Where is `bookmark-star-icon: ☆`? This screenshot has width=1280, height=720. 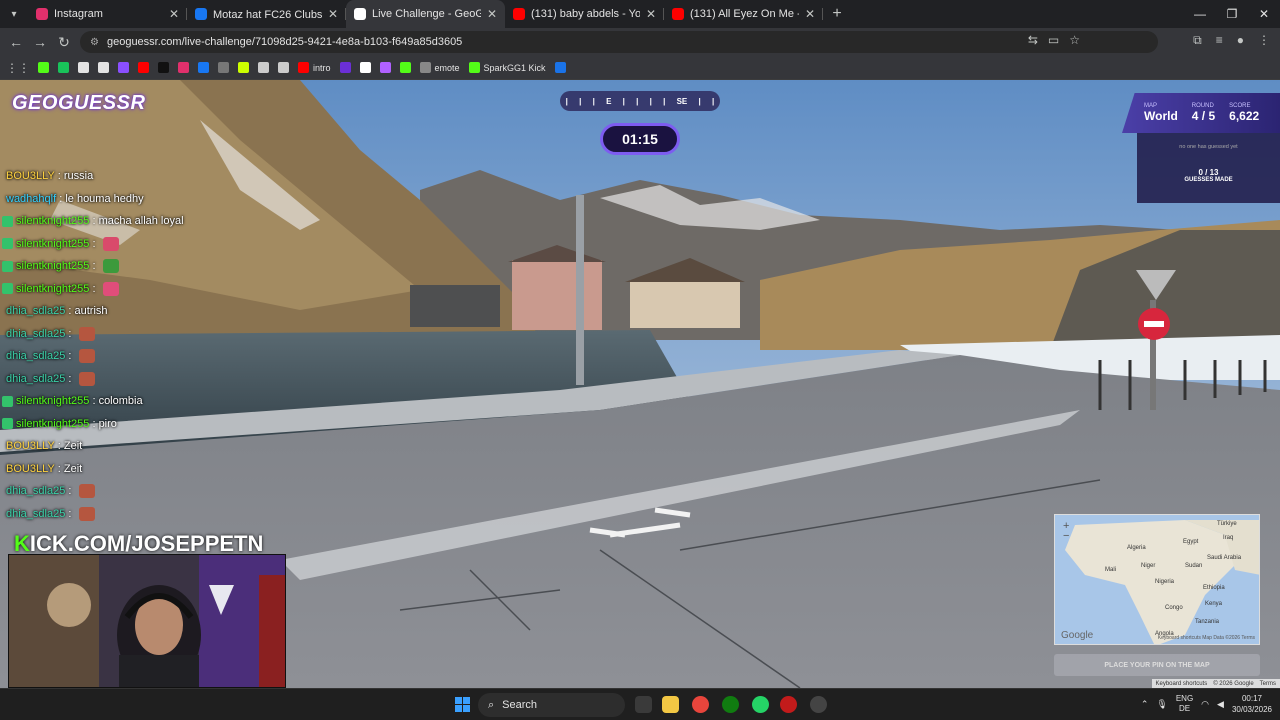
bookmark-star-icon: ☆ is located at coordinates (1074, 40).